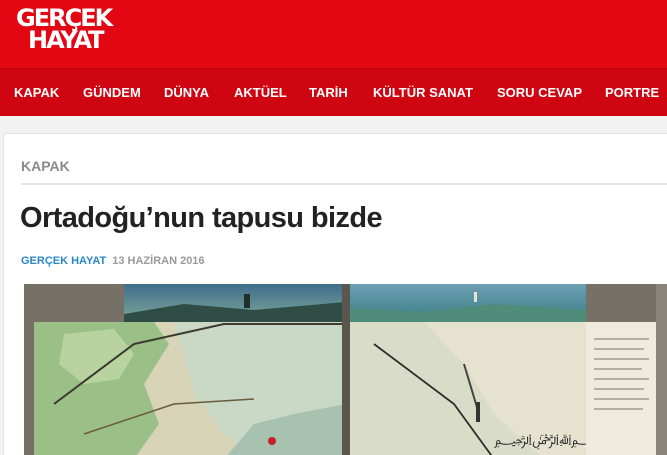 This screenshot has width=667, height=455. What do you see at coordinates (201, 218) in the screenshot?
I see `article-title: Ortadoğu’nun tapusu bizde` at bounding box center [201, 218].